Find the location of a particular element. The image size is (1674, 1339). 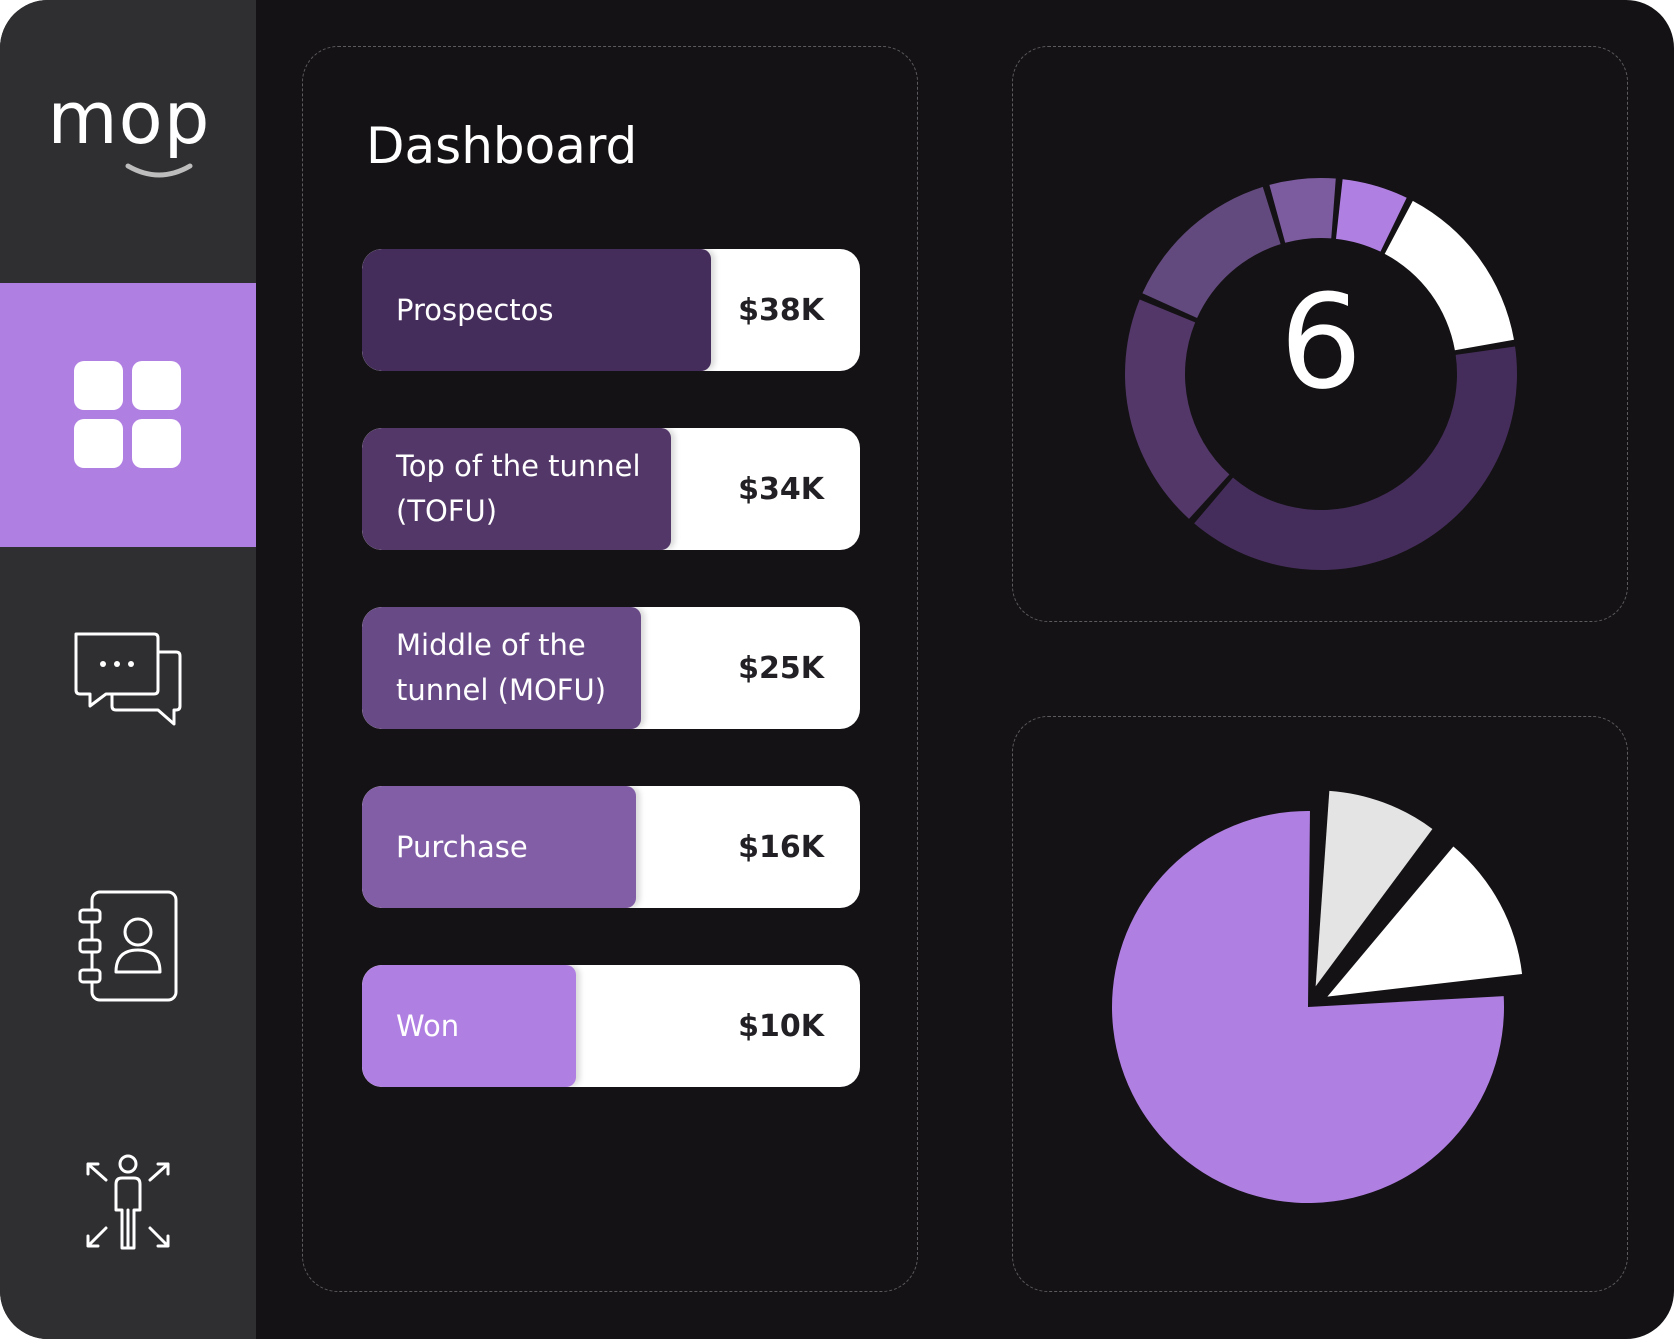

funnel-bar-fill: Won is located at coordinates (469, 1026).